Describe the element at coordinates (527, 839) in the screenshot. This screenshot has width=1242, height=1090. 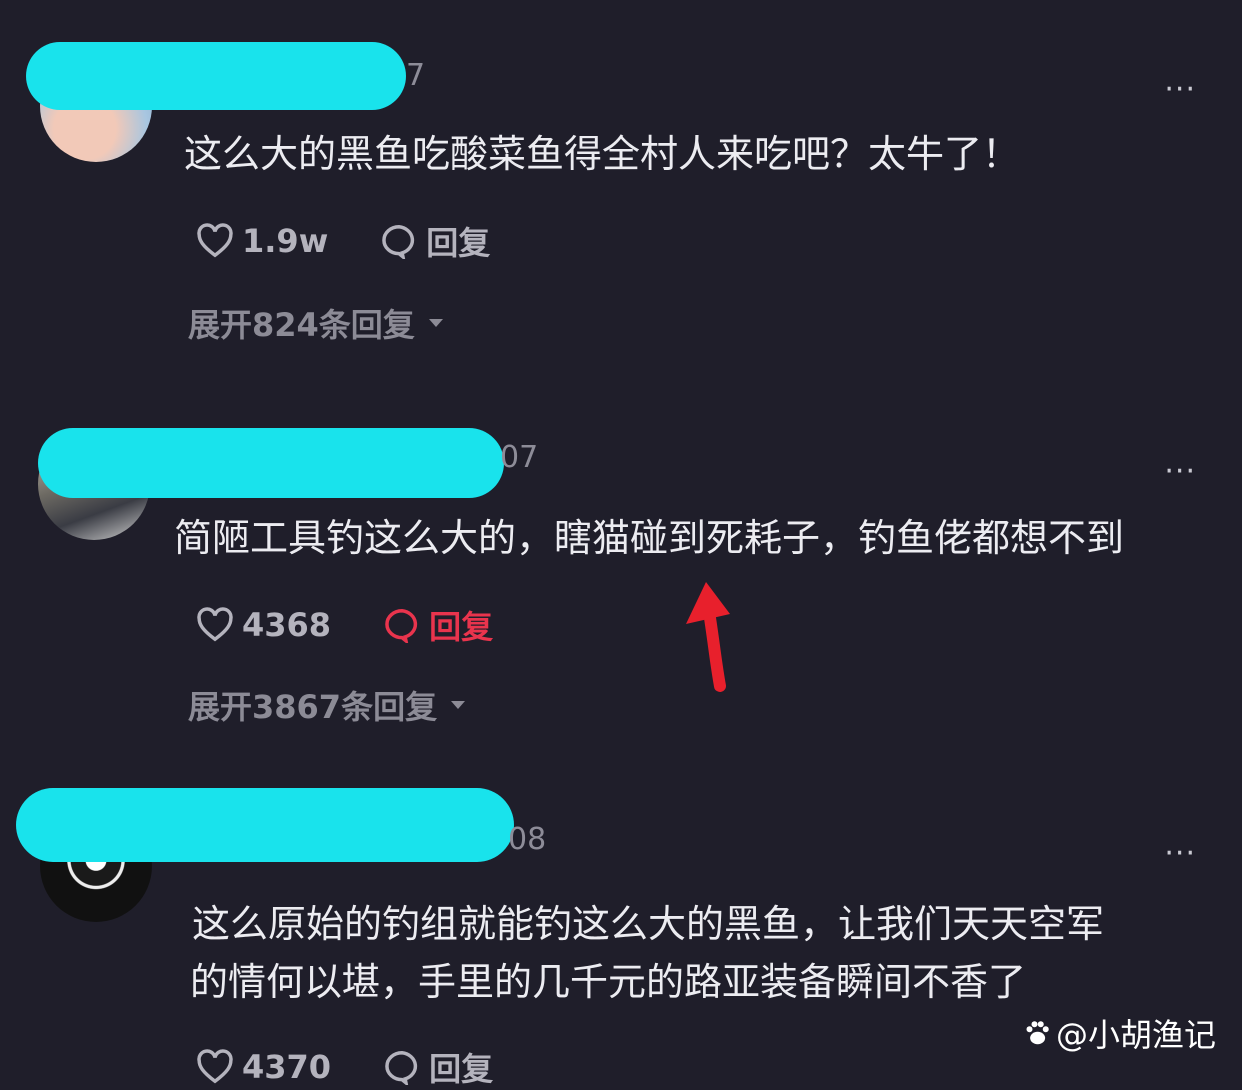
I see `comment-date: 08` at that location.